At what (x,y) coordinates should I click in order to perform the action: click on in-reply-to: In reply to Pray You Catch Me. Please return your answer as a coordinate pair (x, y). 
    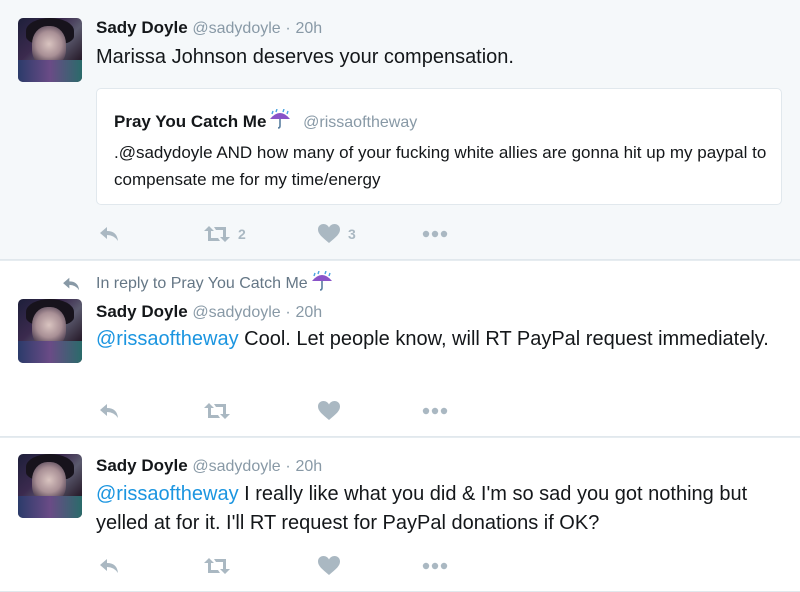
    Looking at the image, I should click on (205, 283).